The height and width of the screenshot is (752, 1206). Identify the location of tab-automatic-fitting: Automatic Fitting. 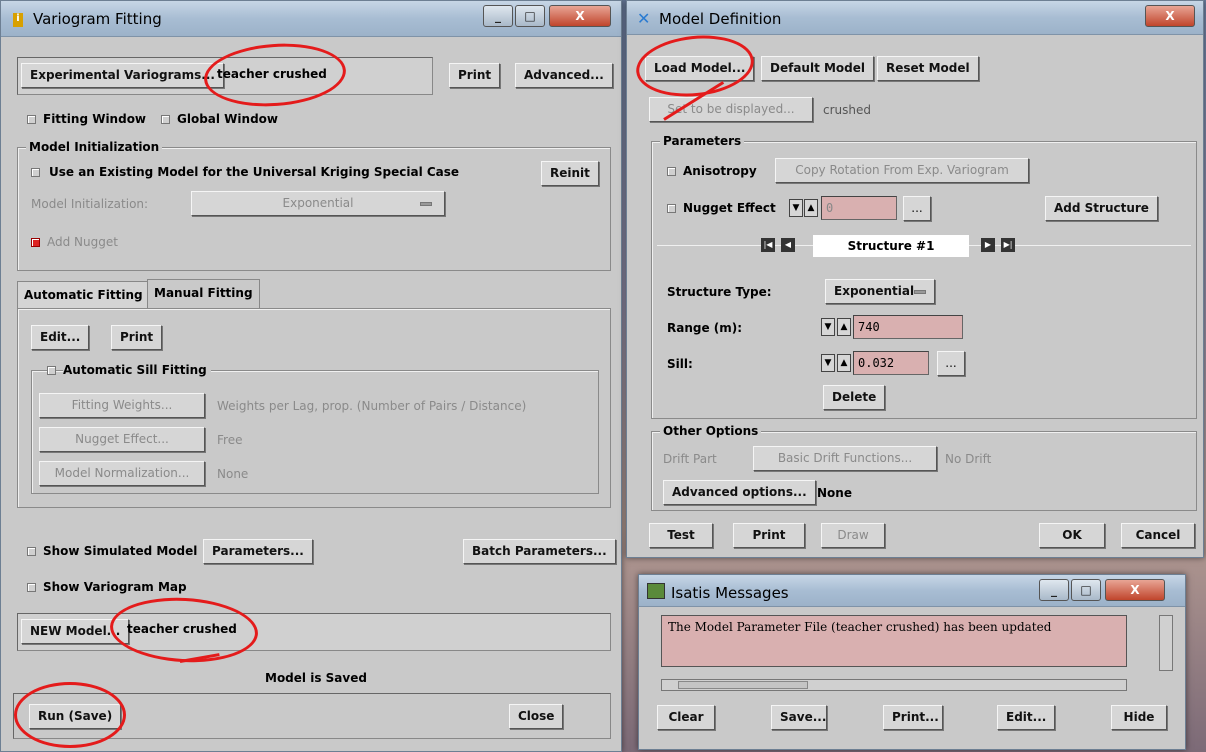
(83, 295).